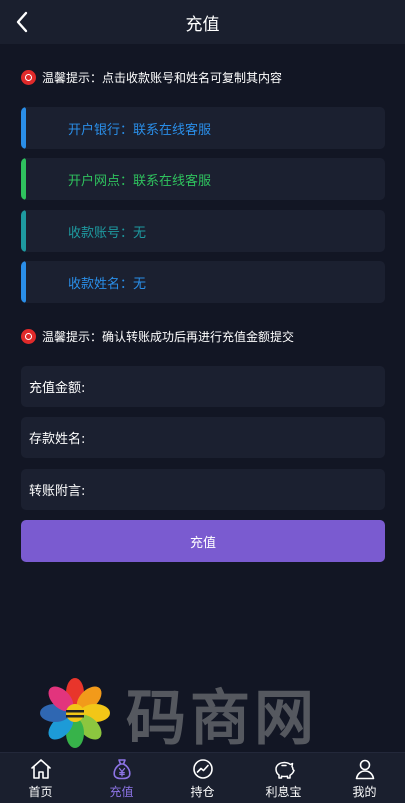 This screenshot has width=405, height=803. I want to click on transfer-note-input, so click(235, 489).